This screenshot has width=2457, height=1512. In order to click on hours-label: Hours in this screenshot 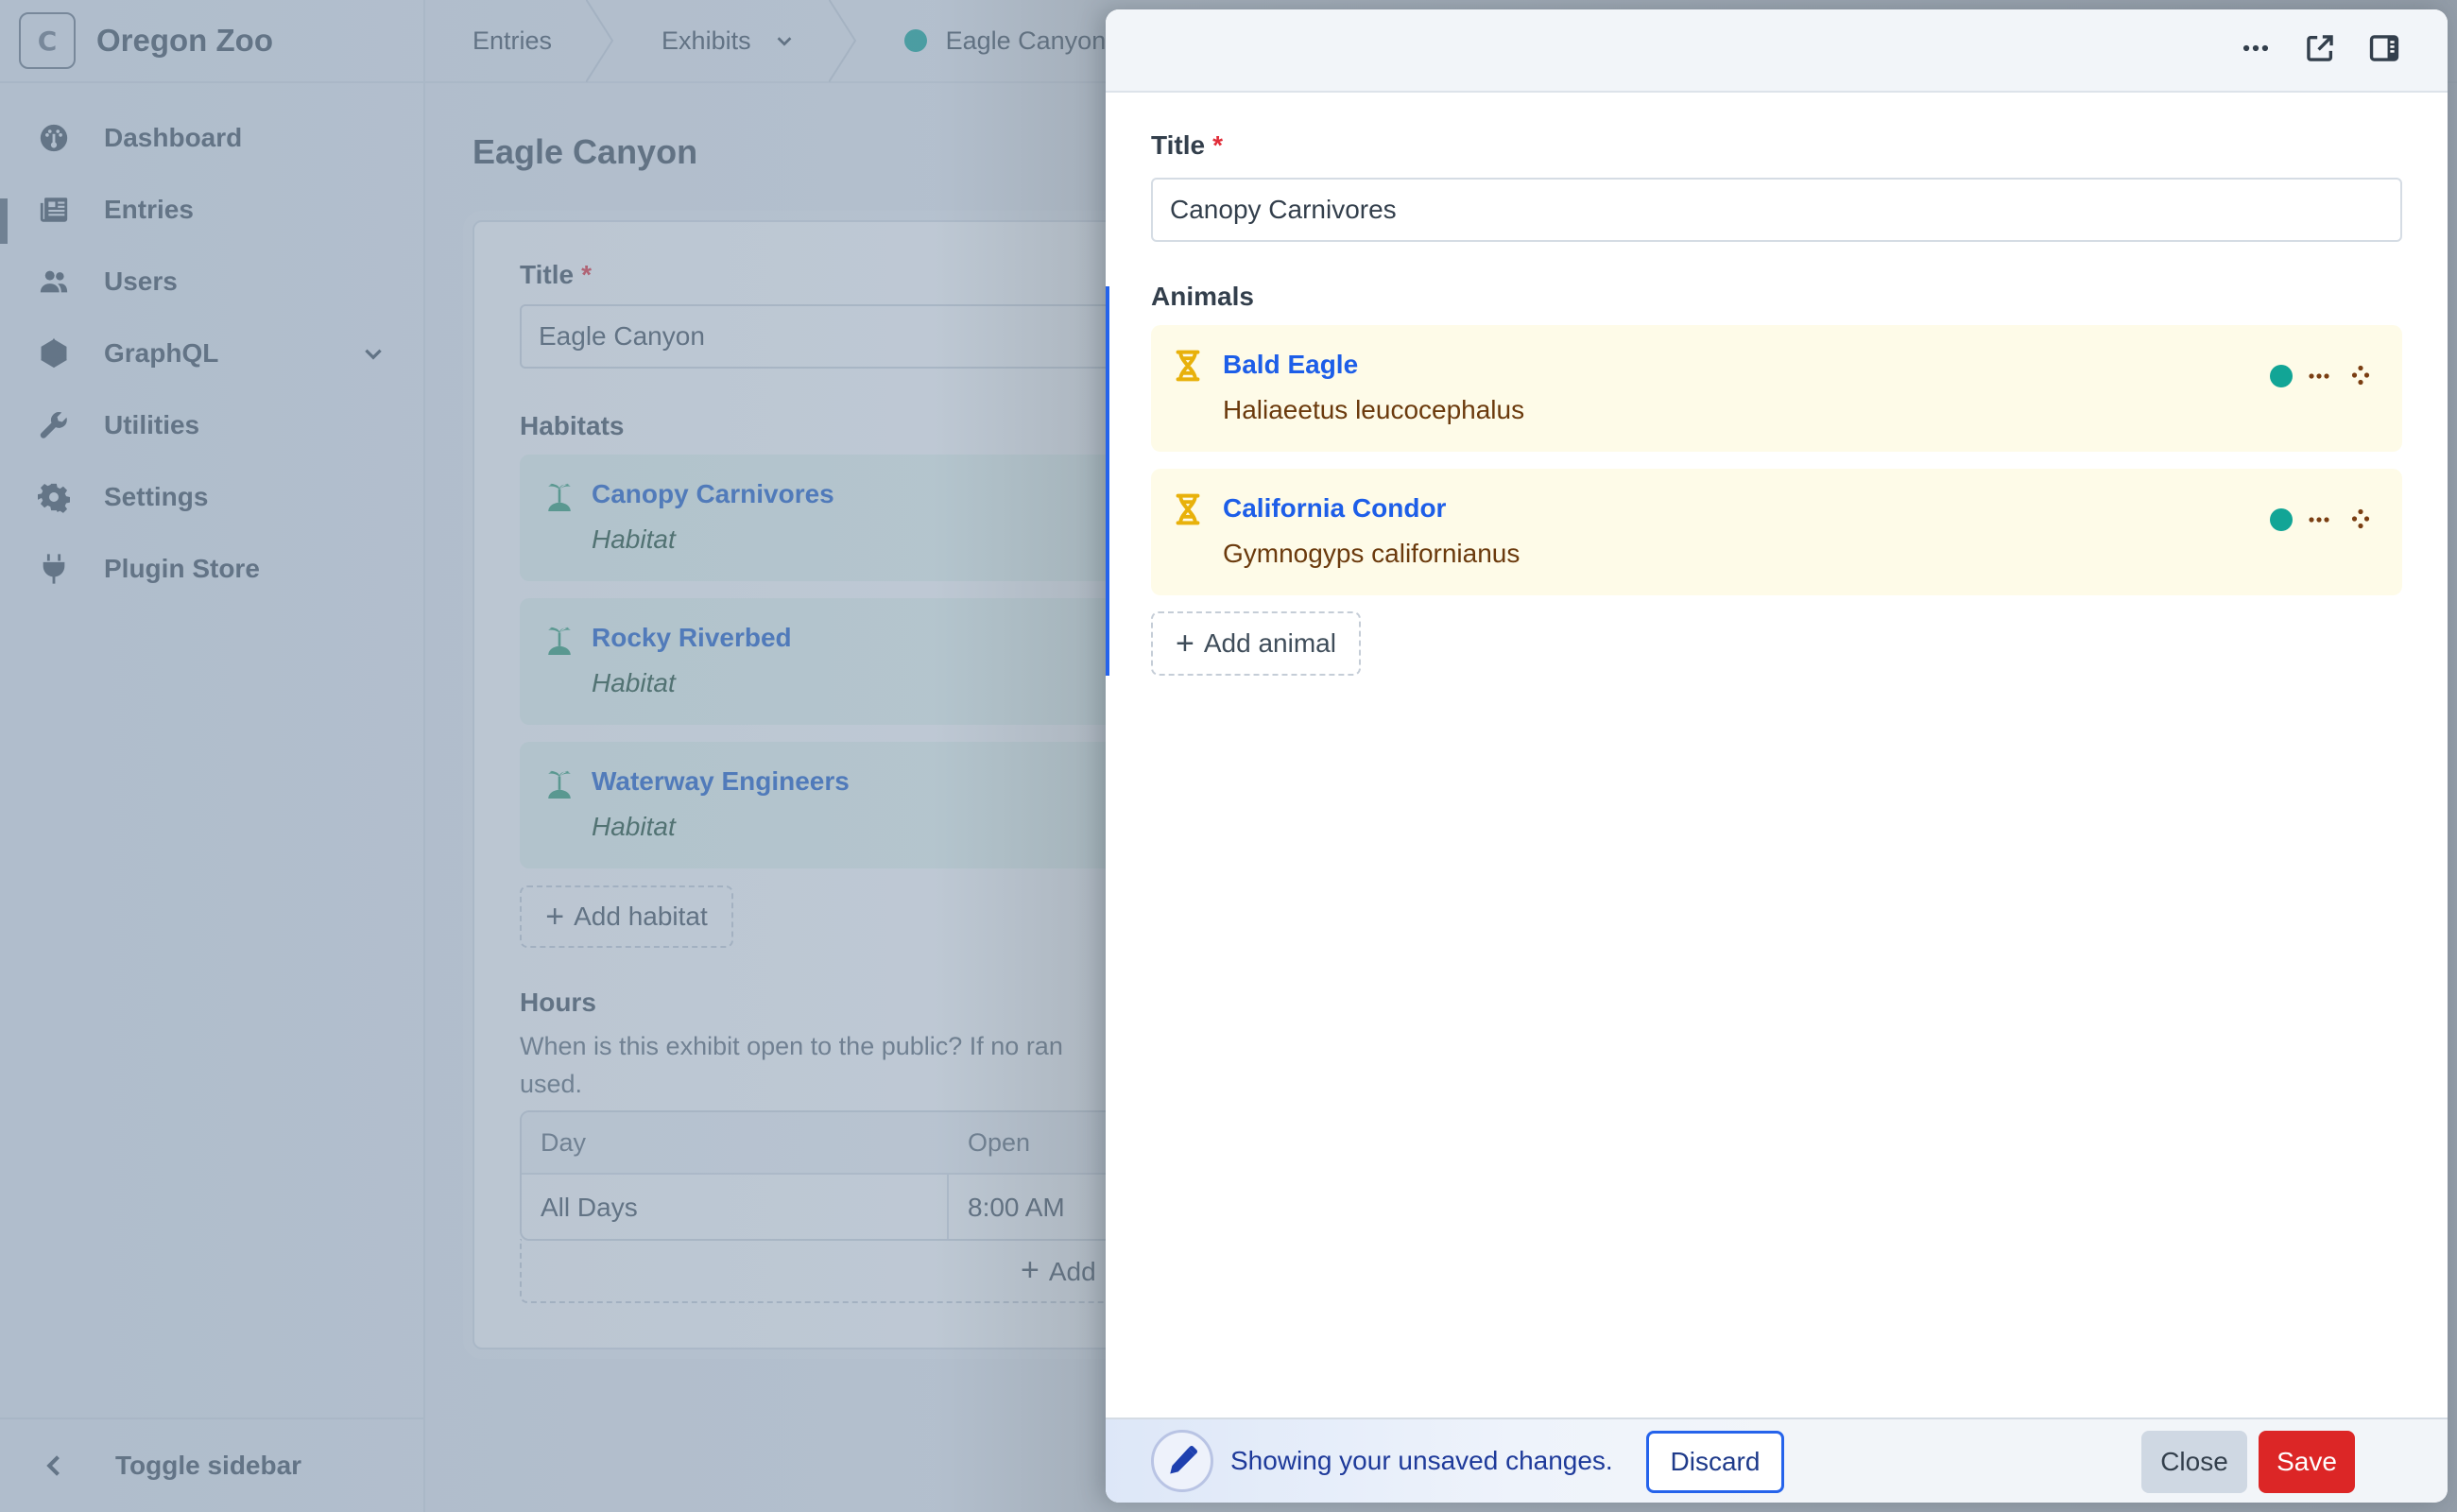, I will do `click(558, 1002)`.